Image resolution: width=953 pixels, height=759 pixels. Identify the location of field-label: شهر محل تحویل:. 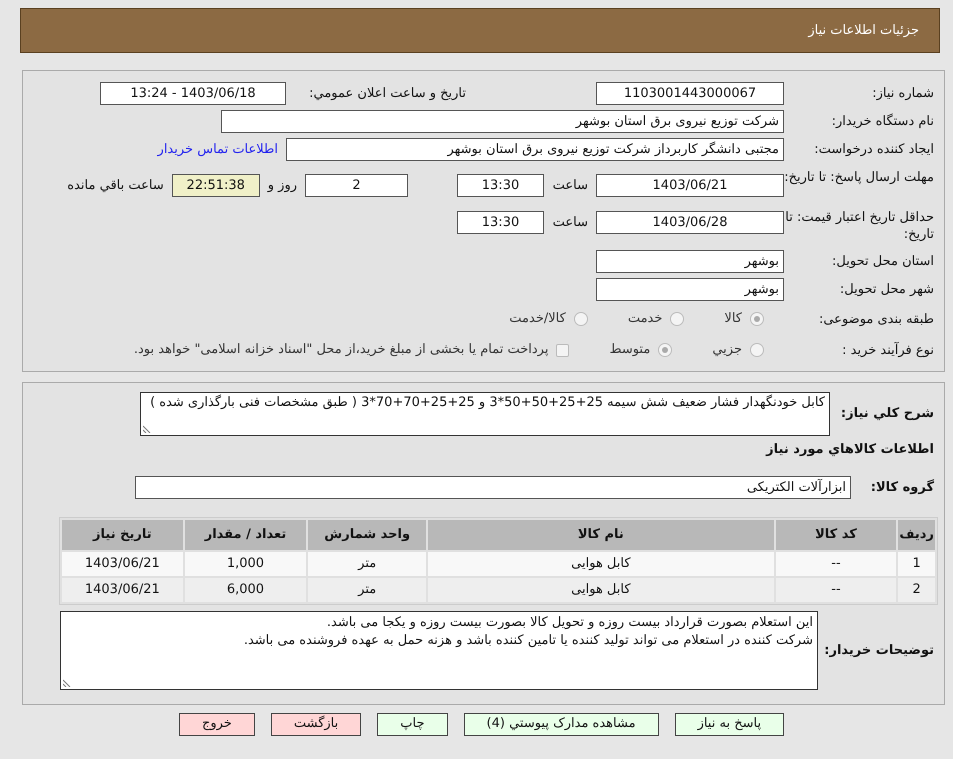
(886, 289).